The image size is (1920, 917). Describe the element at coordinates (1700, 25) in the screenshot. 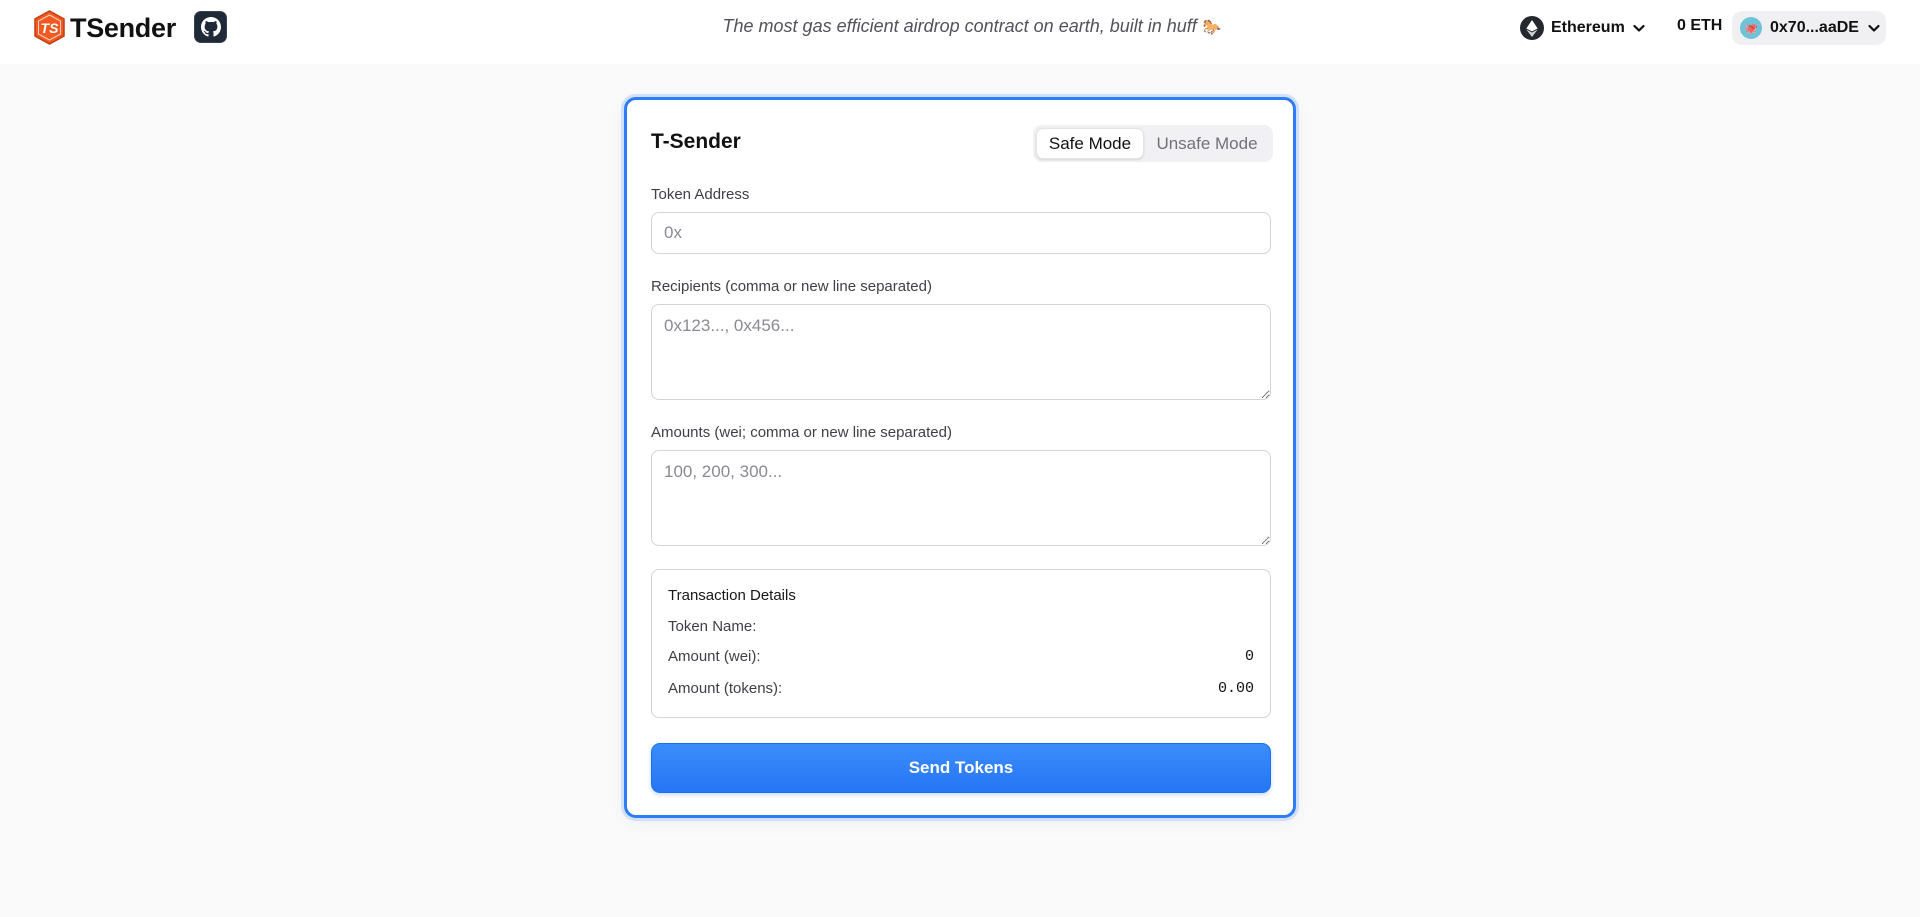

I see `balance-display: 0 ETH` at that location.